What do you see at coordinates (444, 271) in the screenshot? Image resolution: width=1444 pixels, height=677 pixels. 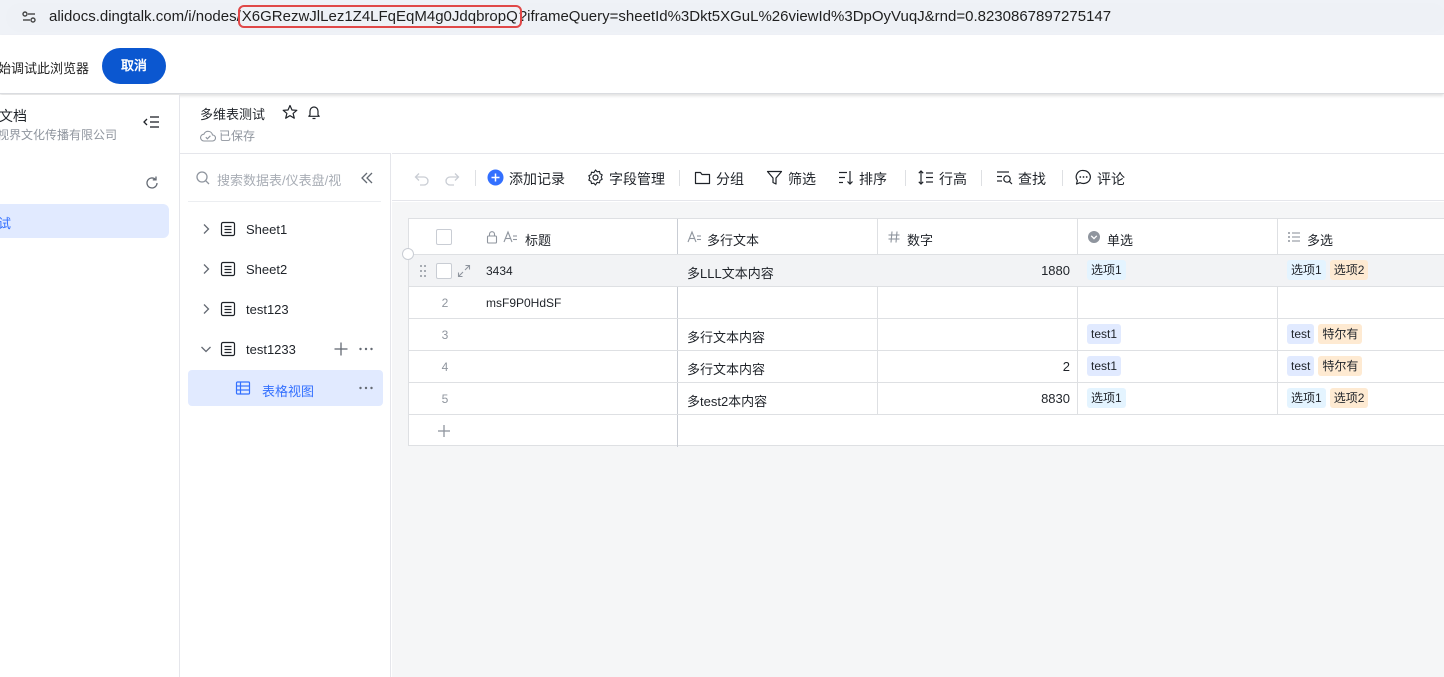 I see `row-checkbox` at bounding box center [444, 271].